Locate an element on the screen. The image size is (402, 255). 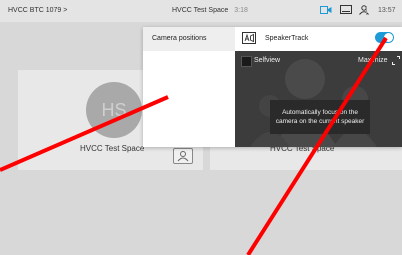
avatar: HS is located at coordinates (114, 110).